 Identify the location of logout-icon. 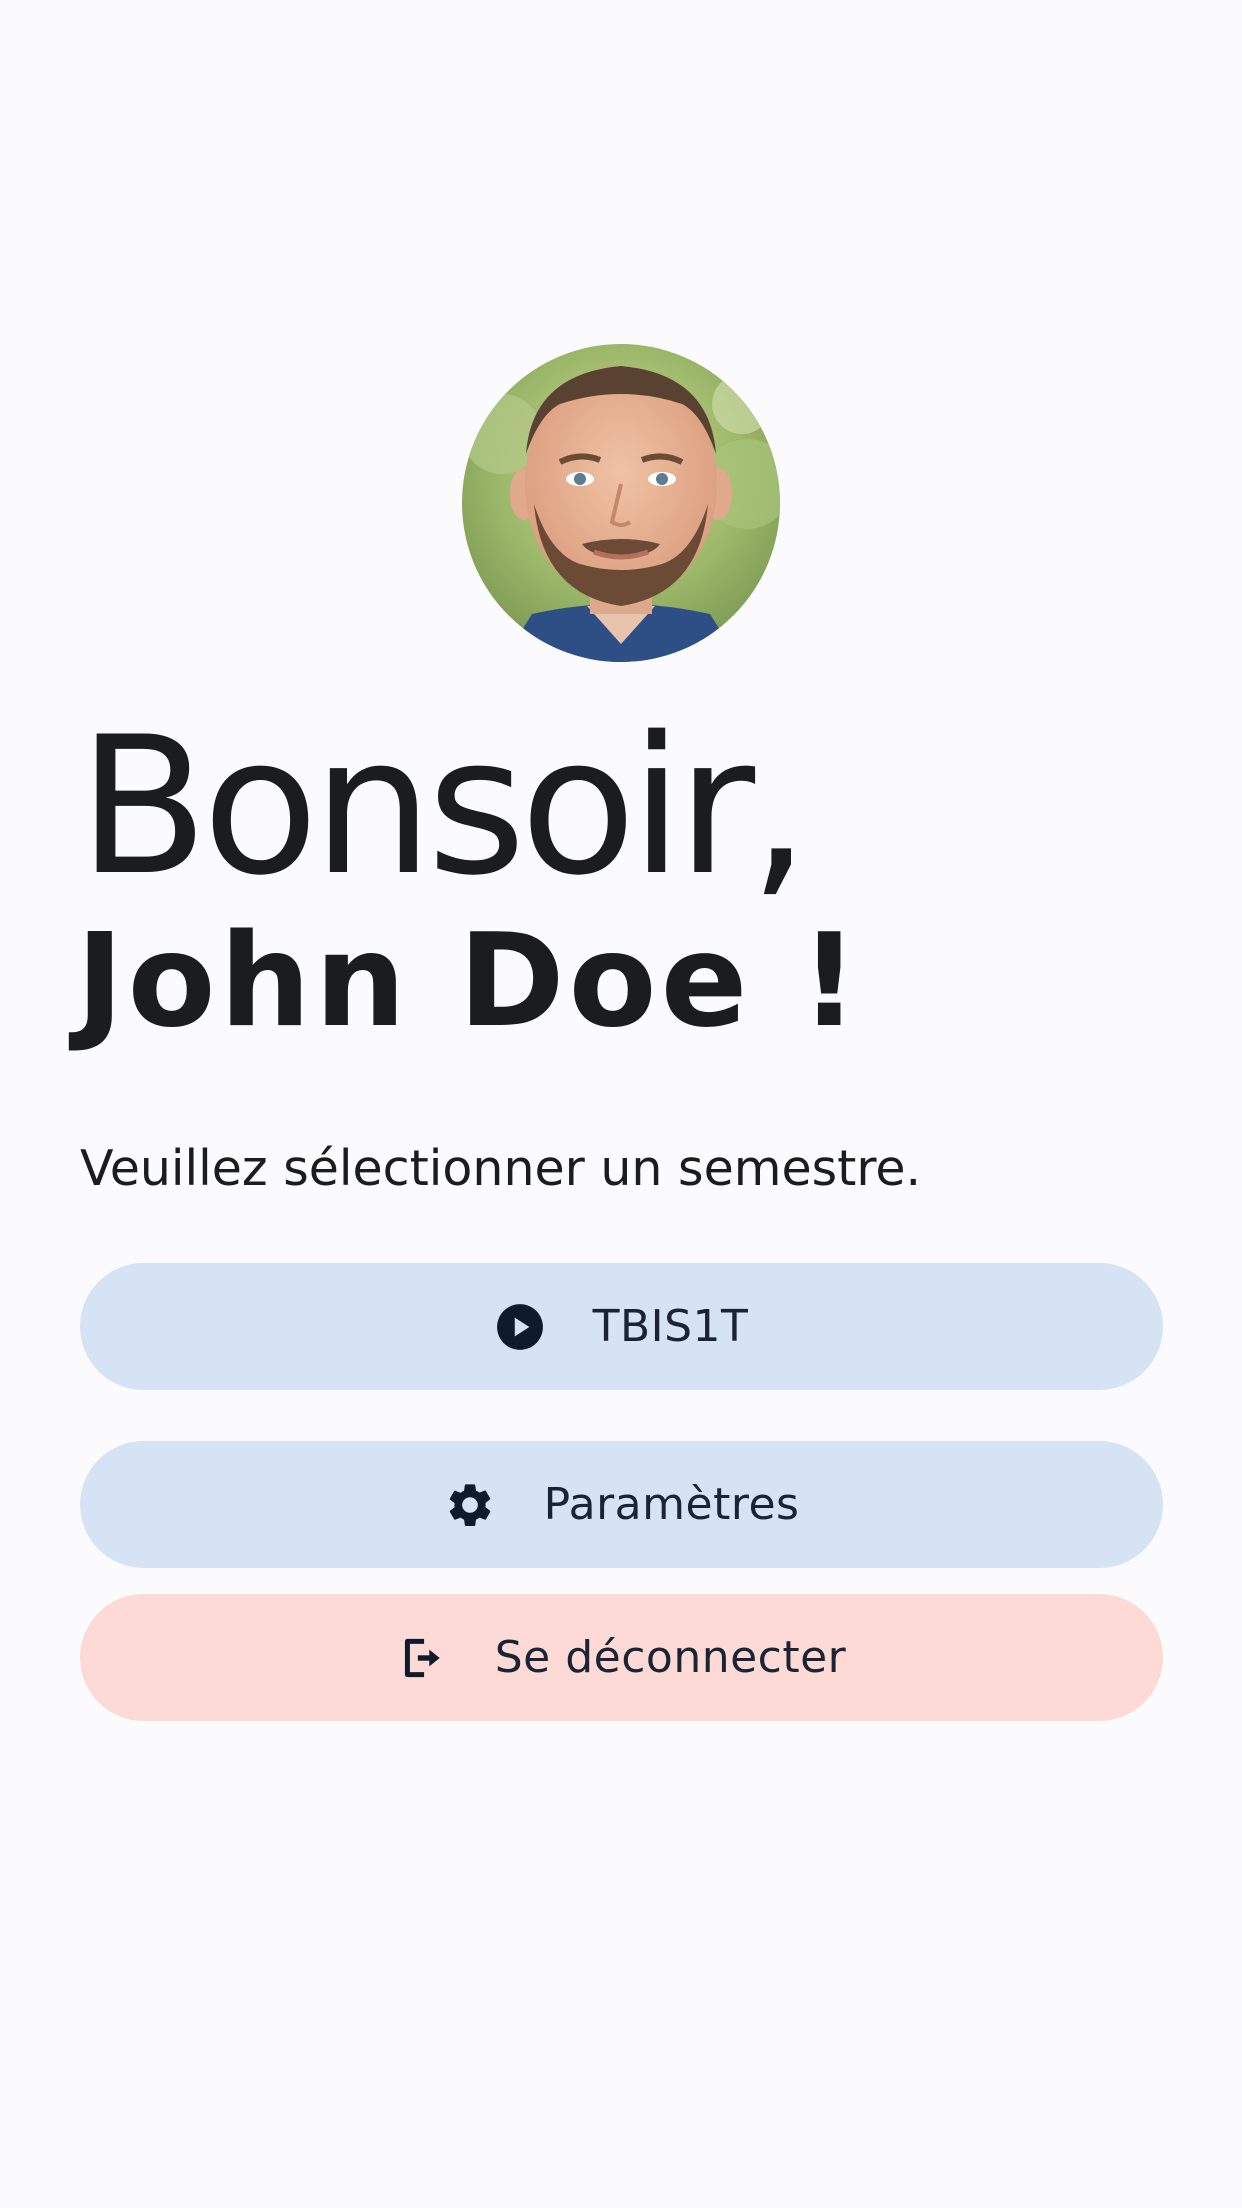
(422, 1658).